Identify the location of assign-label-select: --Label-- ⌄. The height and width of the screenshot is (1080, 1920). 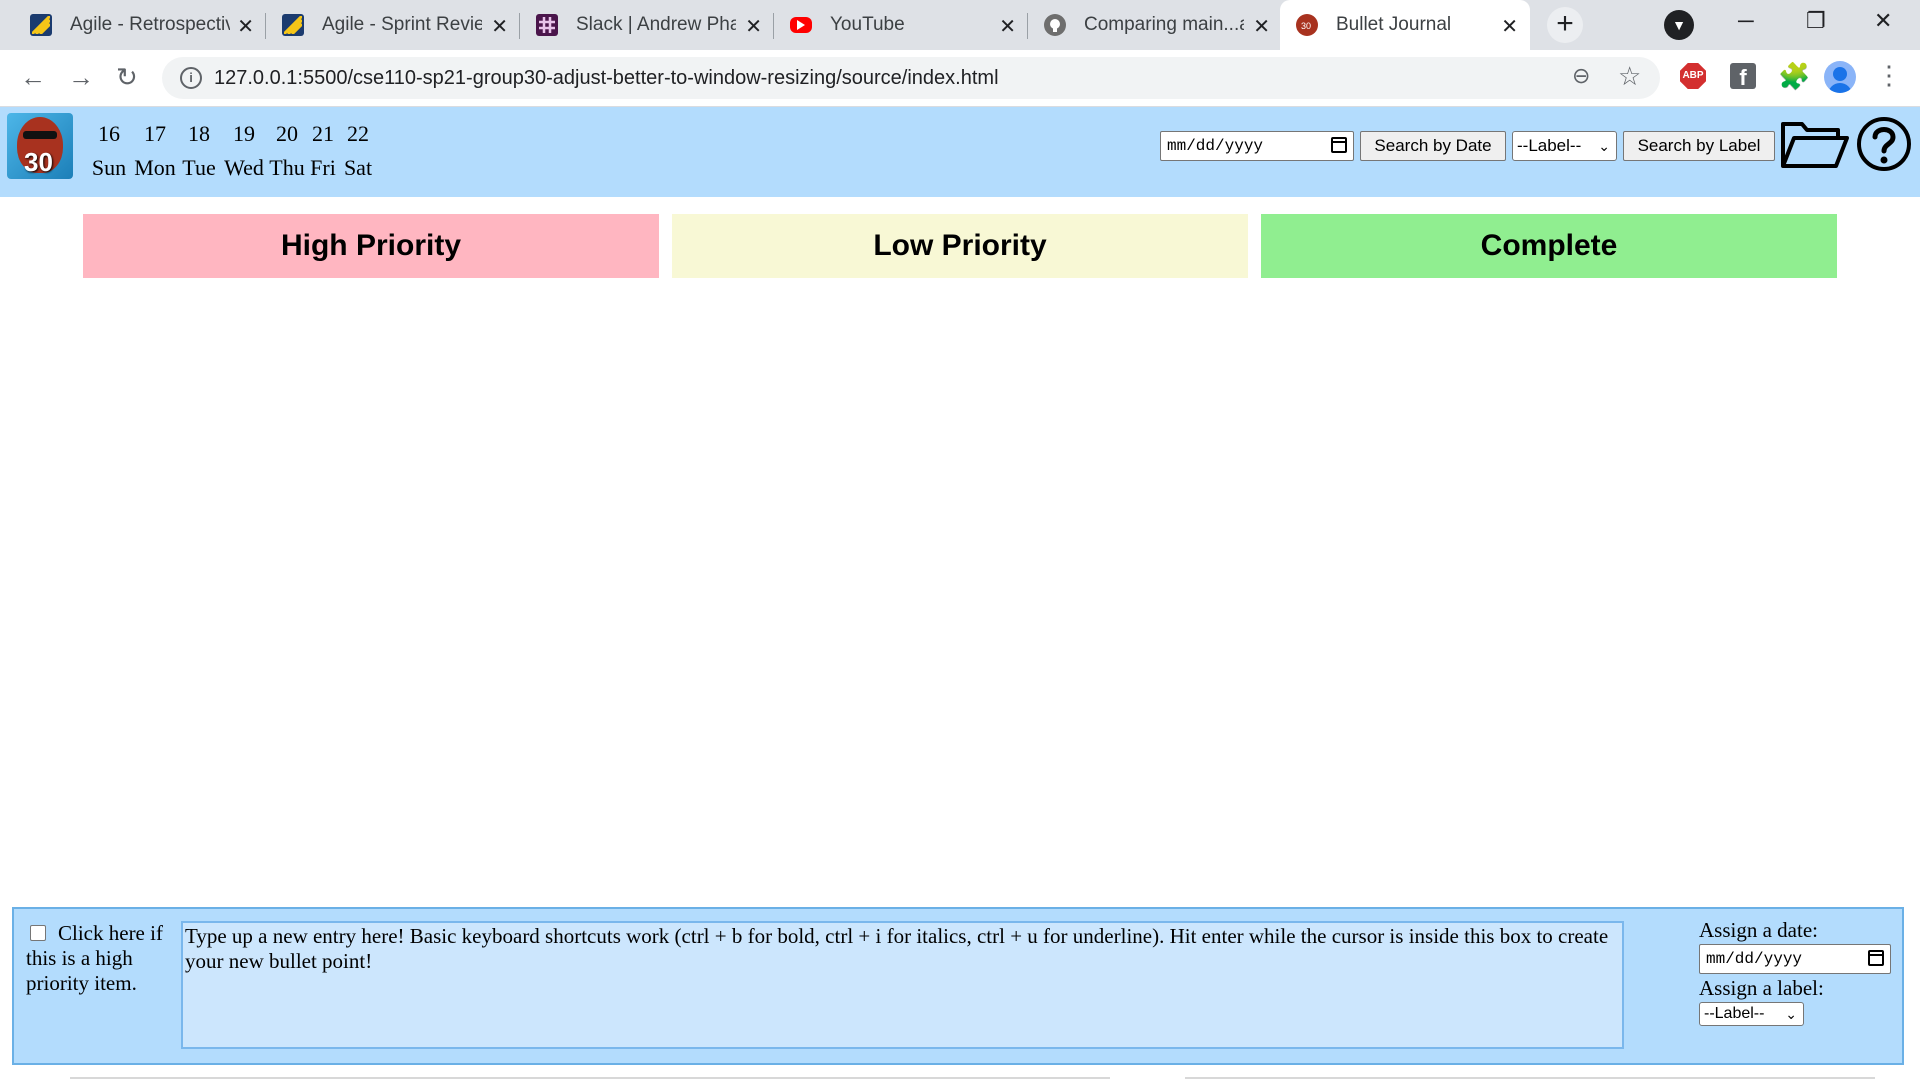
(1751, 1014).